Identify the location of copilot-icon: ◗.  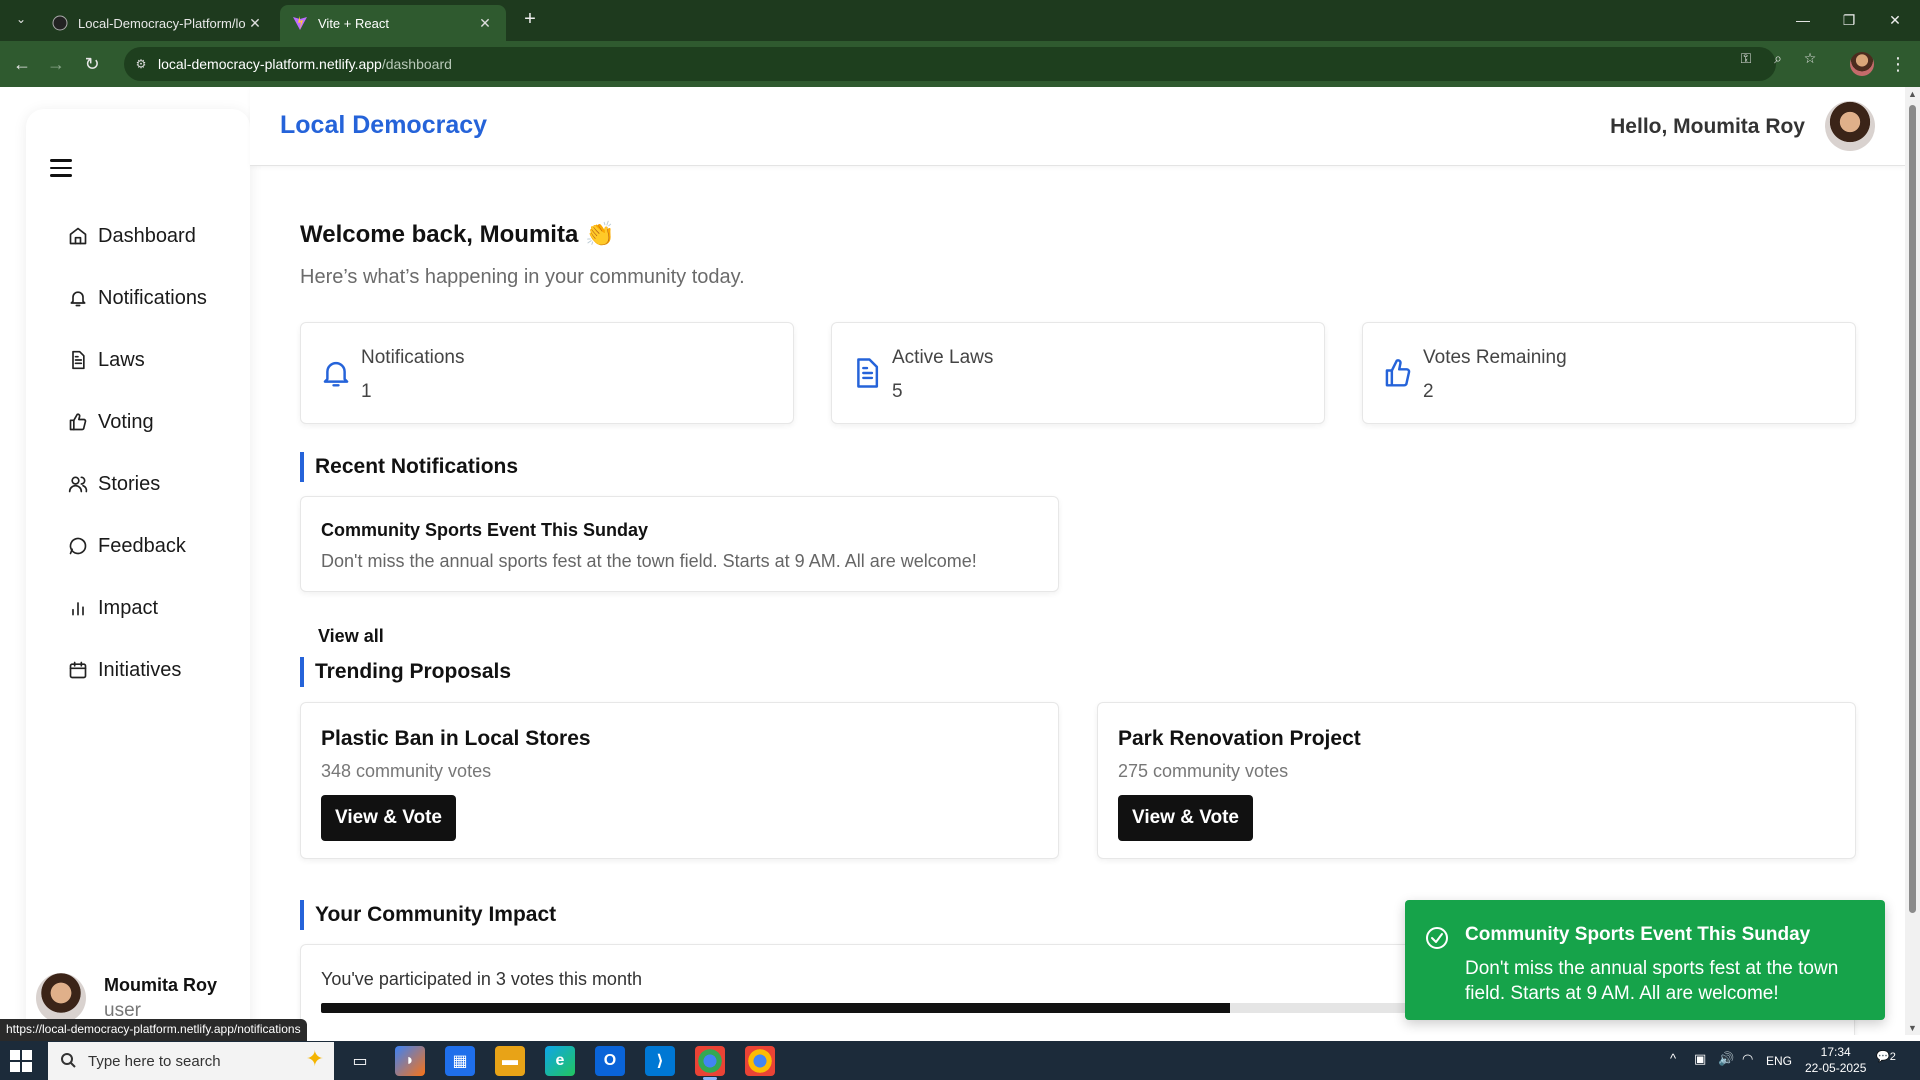
(410, 1061).